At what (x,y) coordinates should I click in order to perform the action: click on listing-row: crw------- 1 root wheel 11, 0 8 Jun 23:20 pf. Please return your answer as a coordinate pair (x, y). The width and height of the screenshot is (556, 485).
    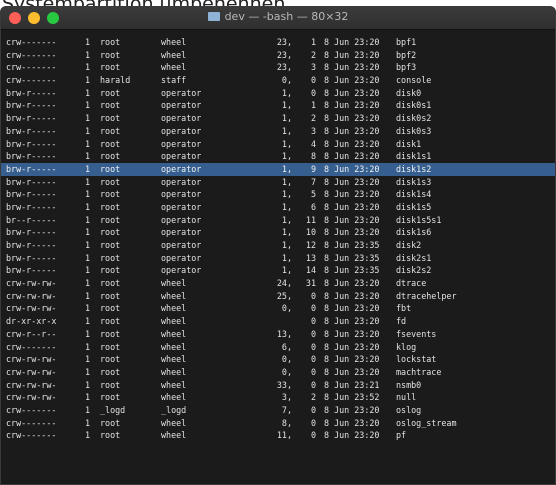
    Looking at the image, I should click on (280, 435).